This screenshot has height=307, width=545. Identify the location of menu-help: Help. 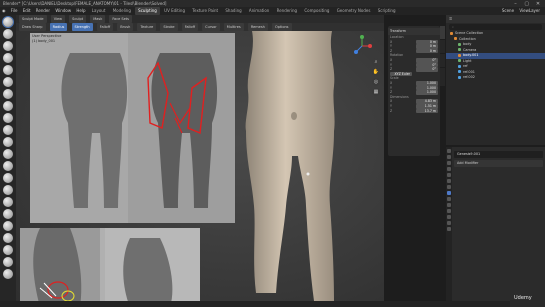
(80, 11).